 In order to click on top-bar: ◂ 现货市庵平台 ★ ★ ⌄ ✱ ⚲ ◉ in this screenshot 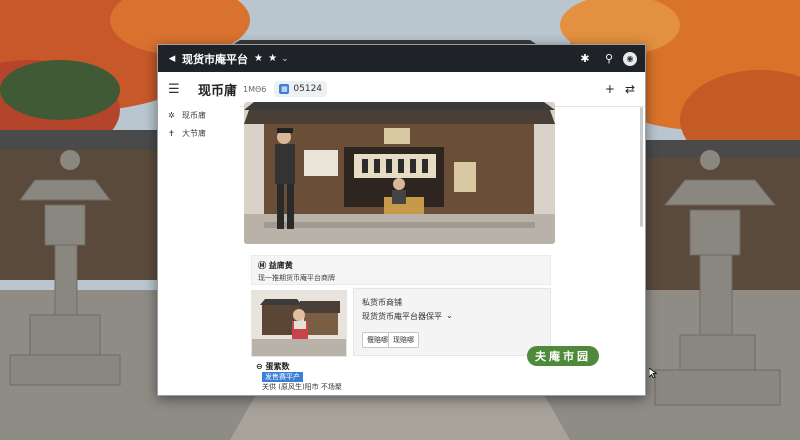, I will do `click(401, 58)`.